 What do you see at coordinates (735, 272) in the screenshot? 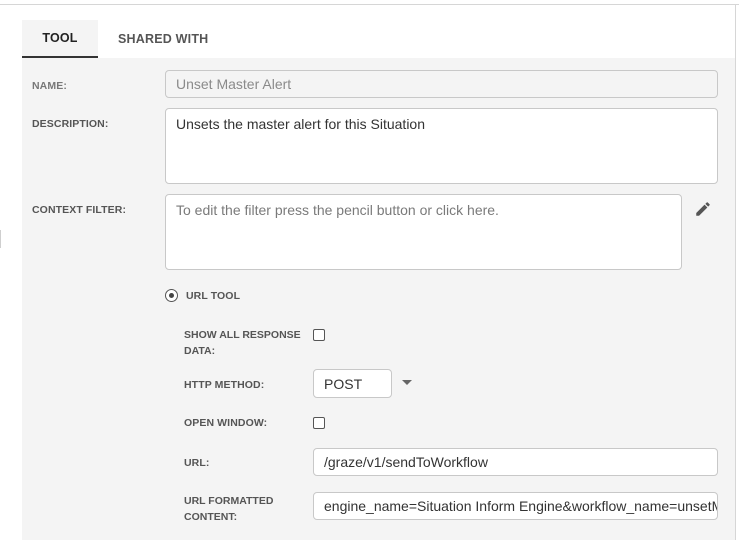
I see `right-divider` at bounding box center [735, 272].